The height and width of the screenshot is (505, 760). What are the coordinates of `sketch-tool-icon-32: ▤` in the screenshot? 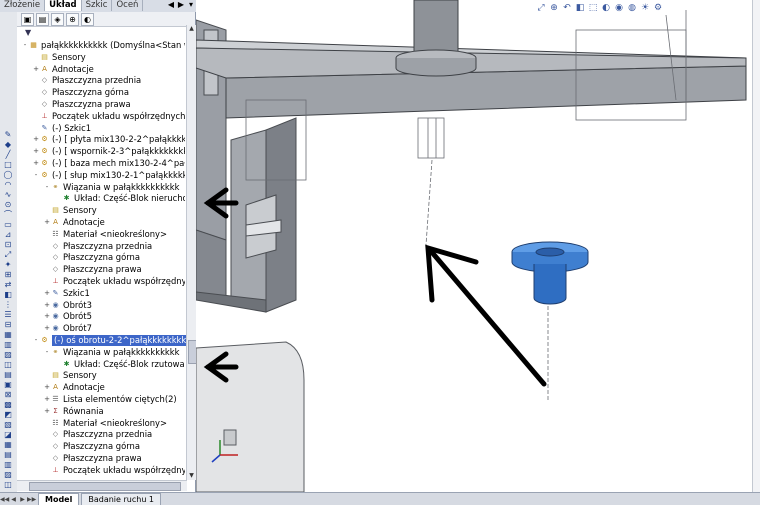 It's located at (8, 455).